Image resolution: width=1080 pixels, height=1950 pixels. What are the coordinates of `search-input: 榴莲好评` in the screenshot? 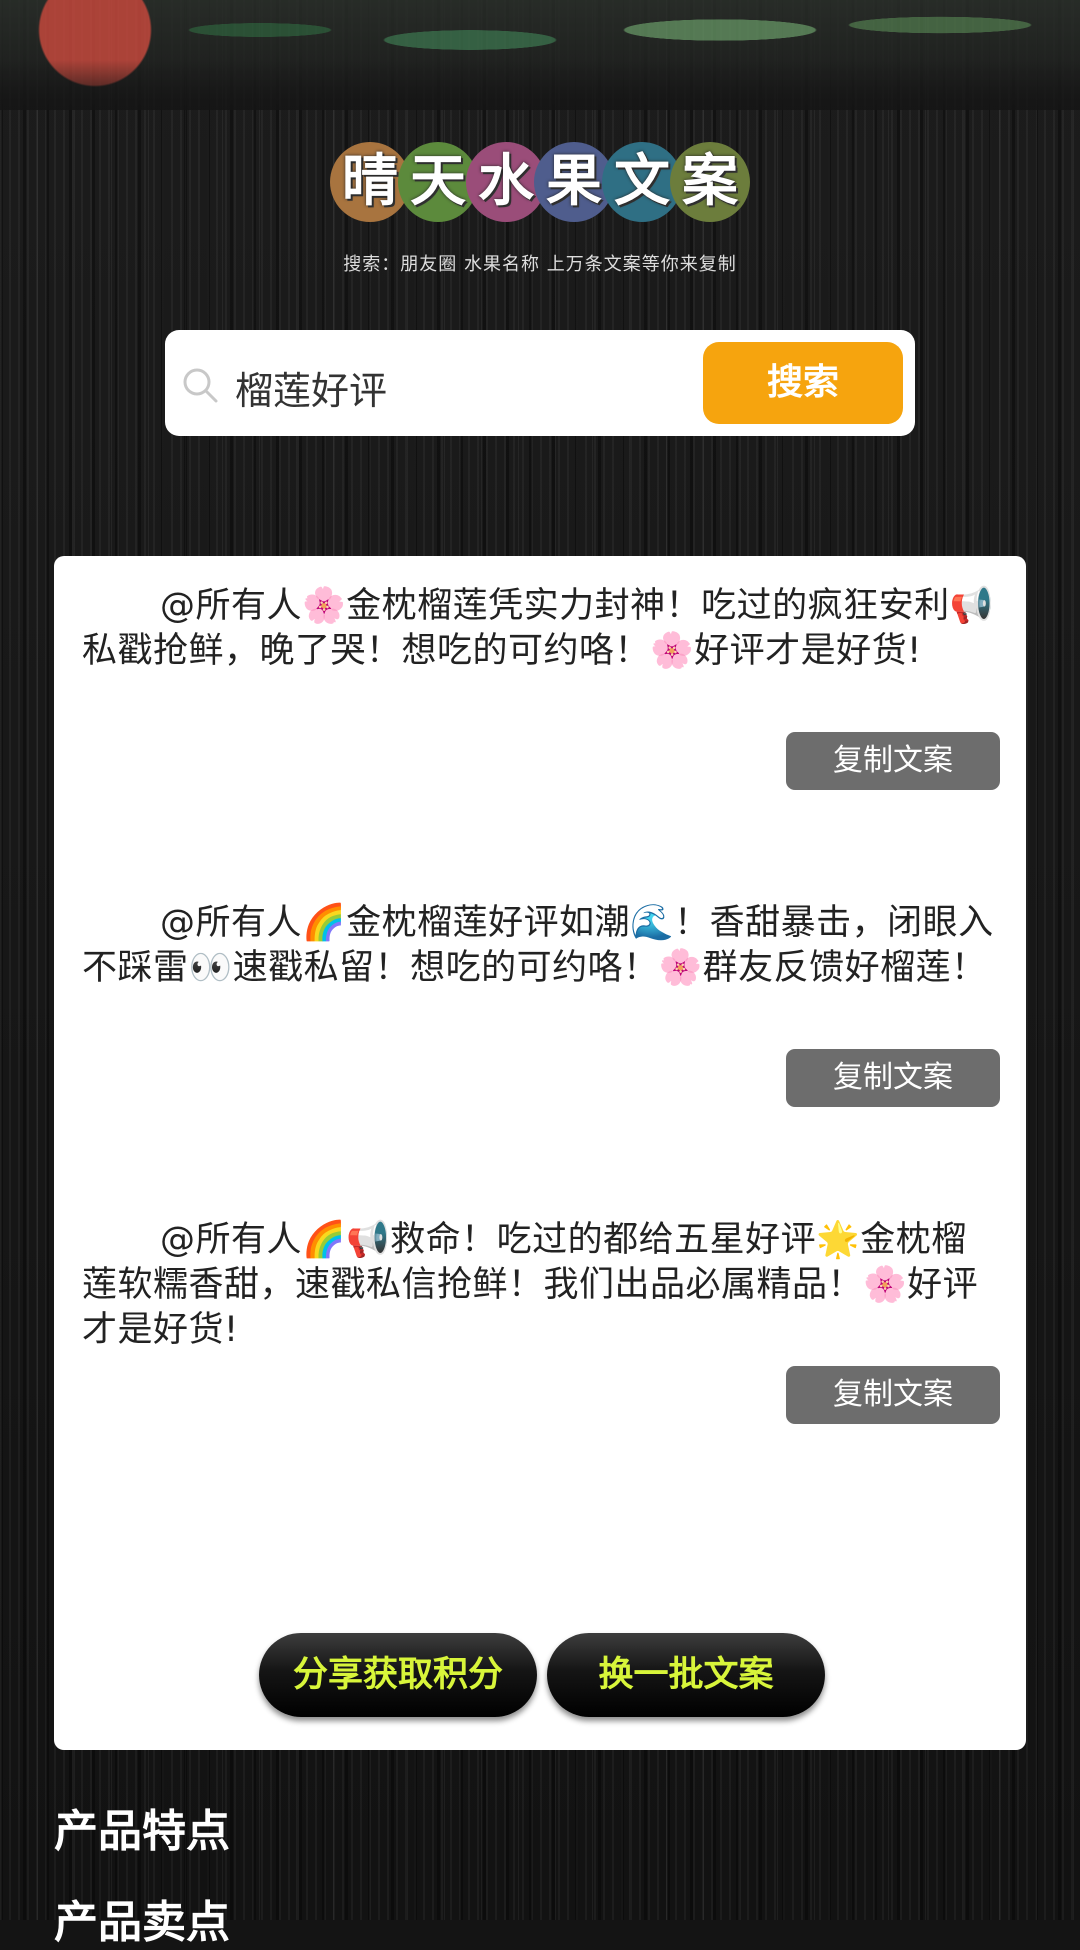 It's located at (311, 387).